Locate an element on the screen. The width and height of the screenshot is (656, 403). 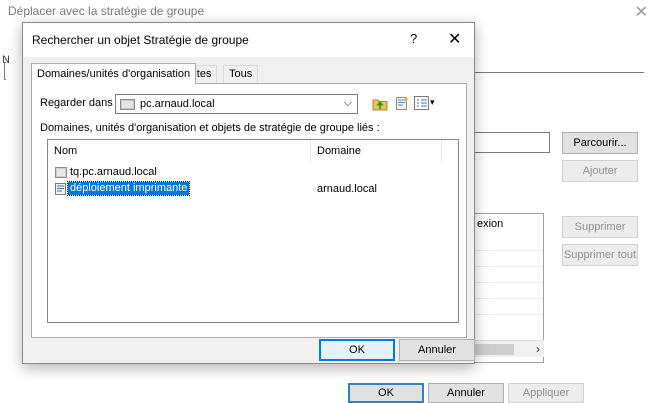
chevron-down-icon: ⌵ is located at coordinates (348, 103).